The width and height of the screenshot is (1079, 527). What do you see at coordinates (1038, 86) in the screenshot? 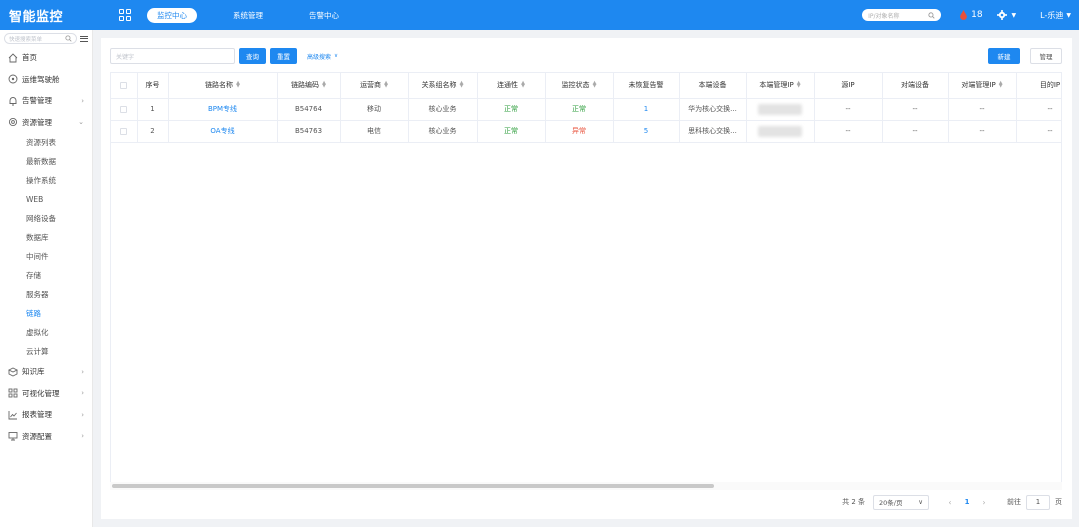
I see `column-header-dest-ip: 目的IP` at bounding box center [1038, 86].